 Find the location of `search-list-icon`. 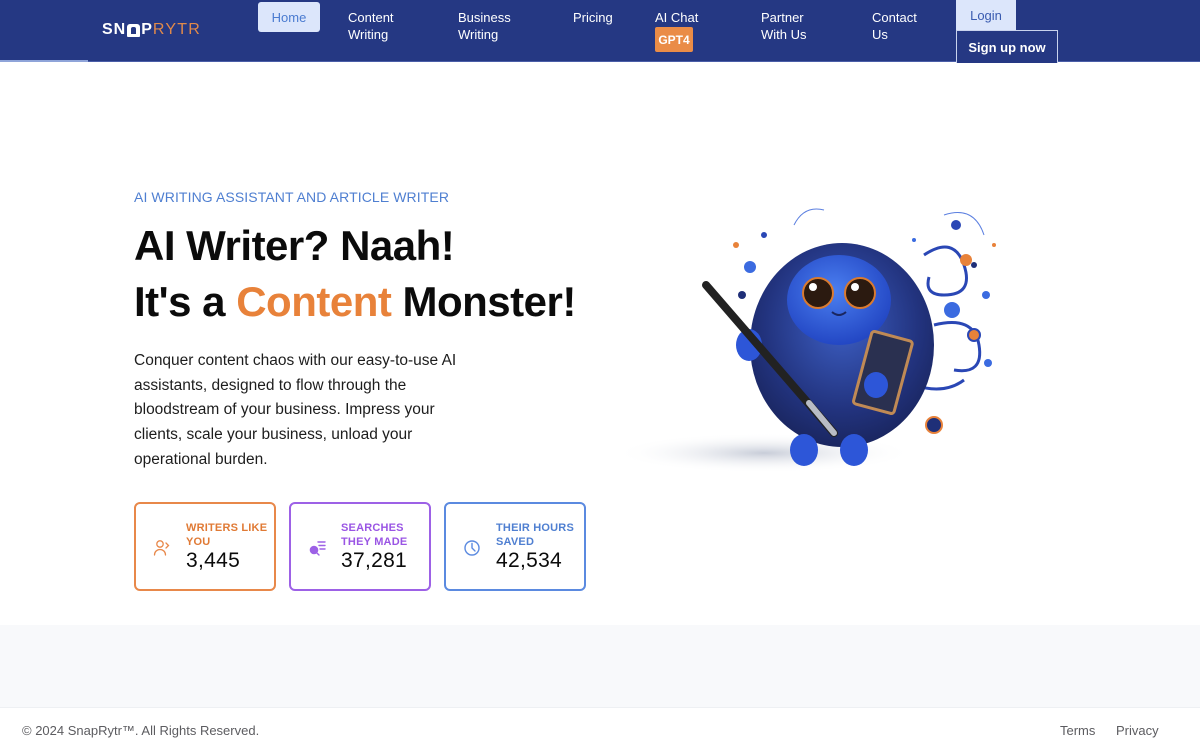

search-list-icon is located at coordinates (317, 548).